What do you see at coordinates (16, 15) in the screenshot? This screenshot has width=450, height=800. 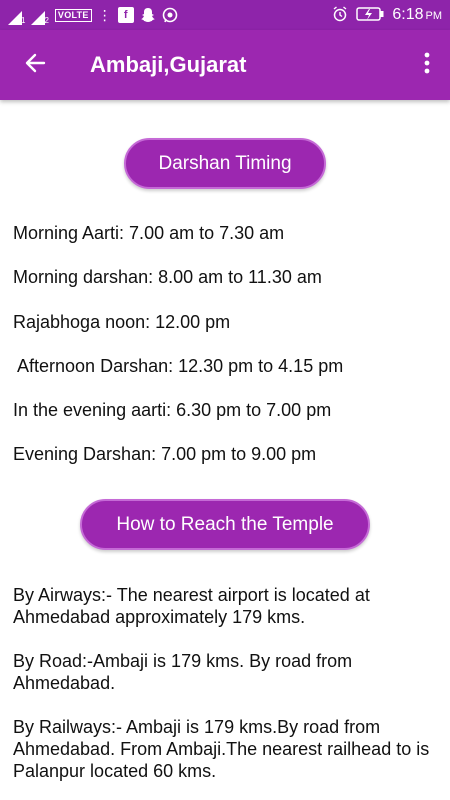 I see `signal-icon: 1` at bounding box center [16, 15].